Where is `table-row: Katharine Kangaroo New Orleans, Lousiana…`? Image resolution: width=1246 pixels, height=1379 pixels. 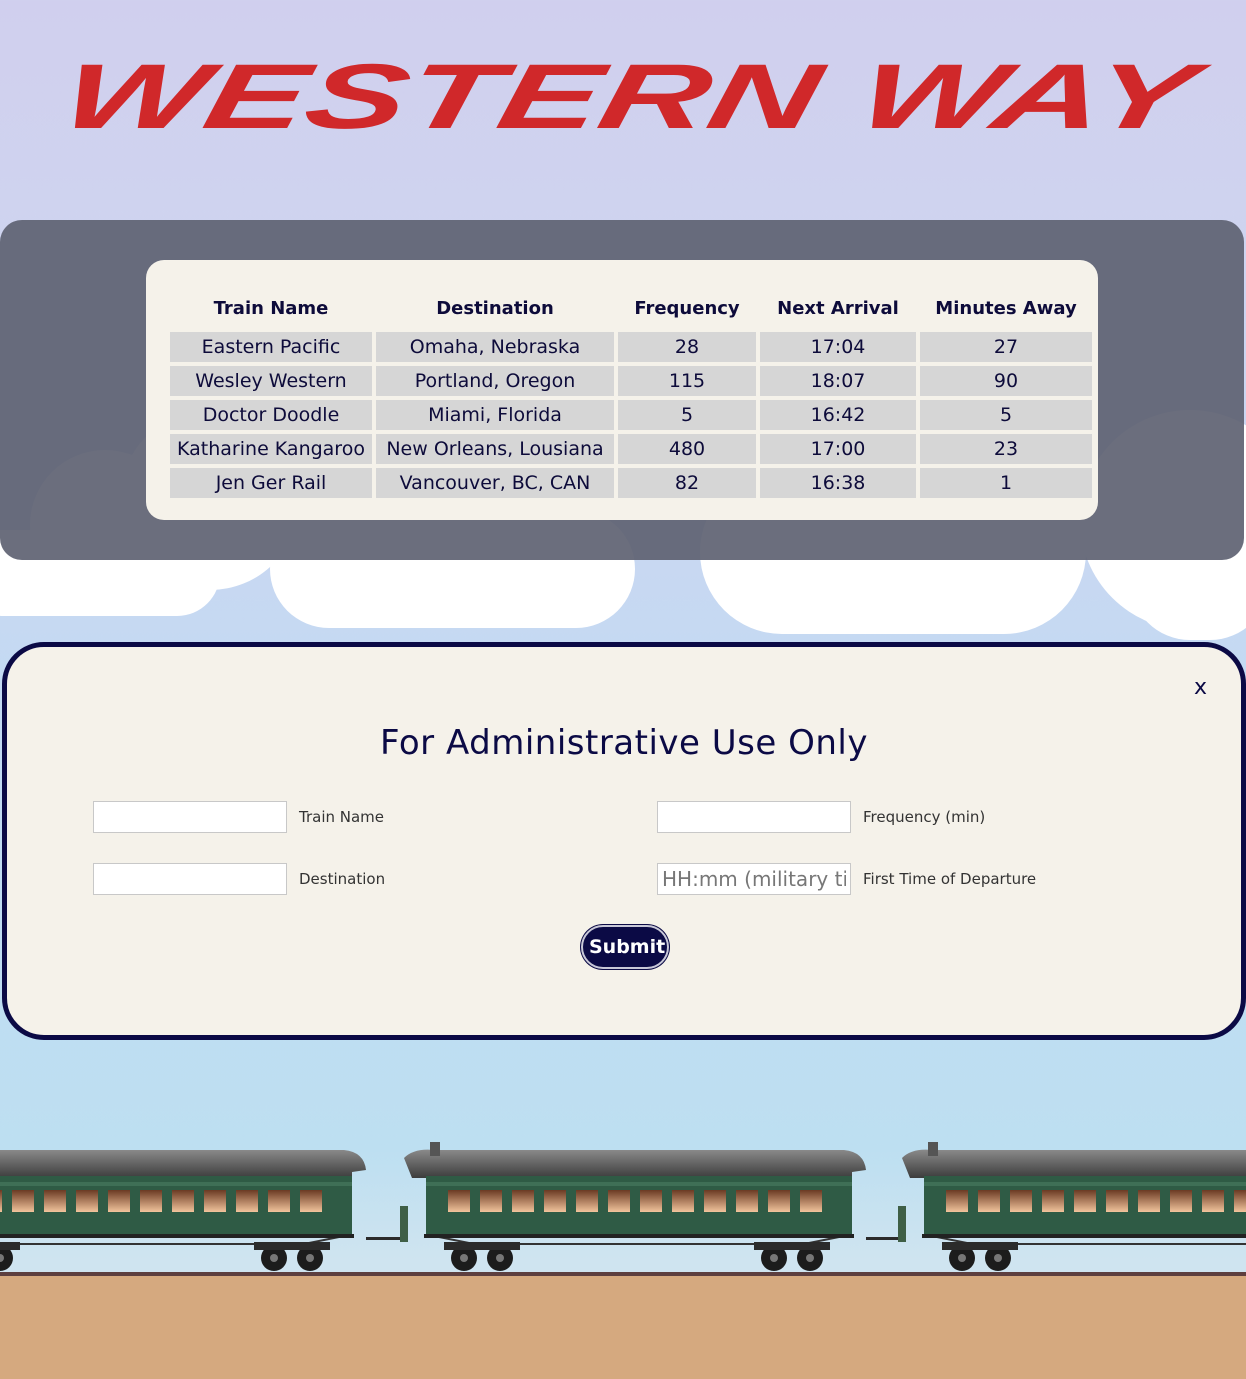 table-row: Katharine Kangaroo New Orleans, Lousiana… is located at coordinates (631, 449).